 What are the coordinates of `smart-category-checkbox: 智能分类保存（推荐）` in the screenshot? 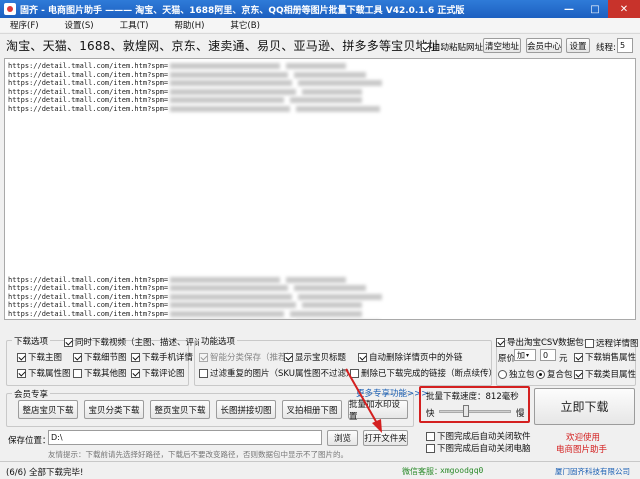 It's located at (247, 357).